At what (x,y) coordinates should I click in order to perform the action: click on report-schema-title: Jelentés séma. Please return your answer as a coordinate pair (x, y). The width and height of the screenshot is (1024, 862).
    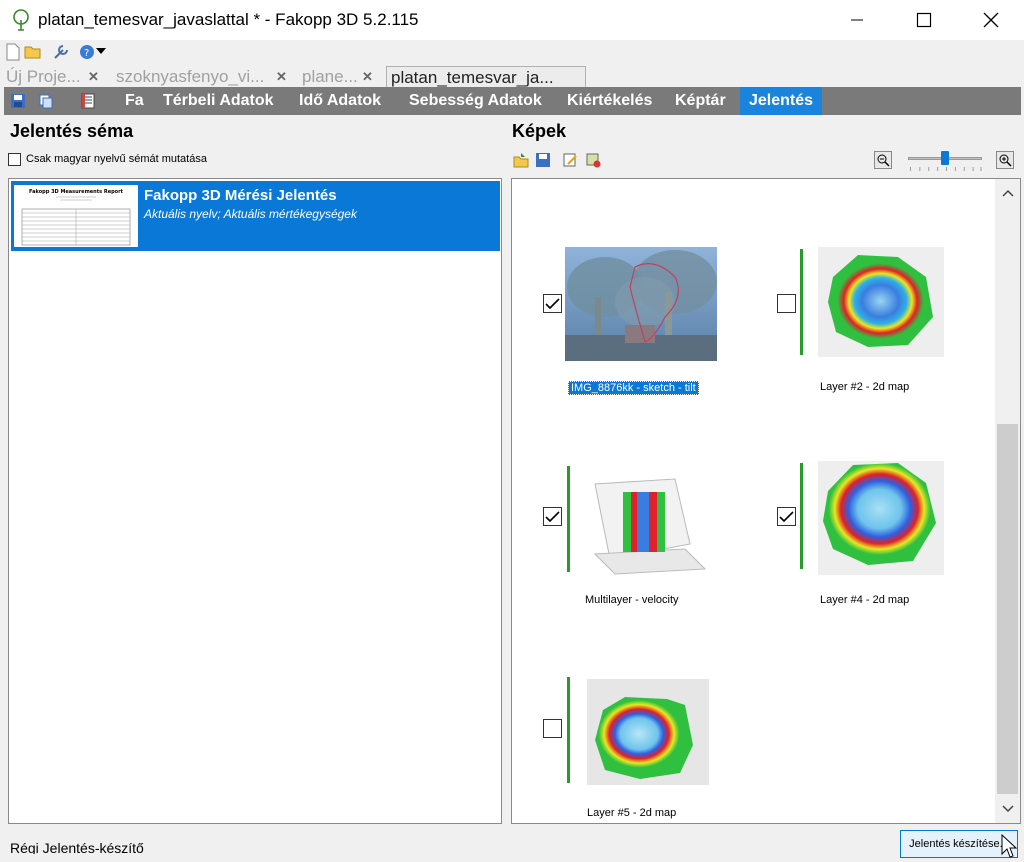
    Looking at the image, I should click on (72, 131).